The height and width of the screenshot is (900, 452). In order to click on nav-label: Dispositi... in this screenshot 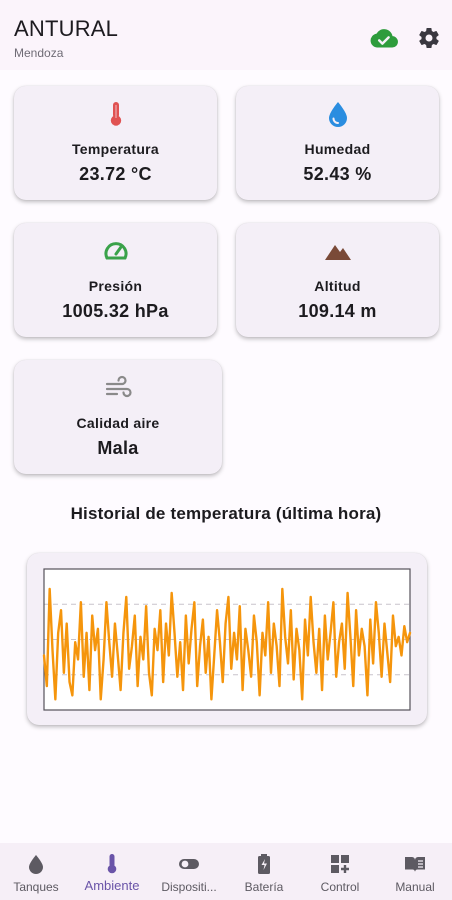, I will do `click(189, 887)`.